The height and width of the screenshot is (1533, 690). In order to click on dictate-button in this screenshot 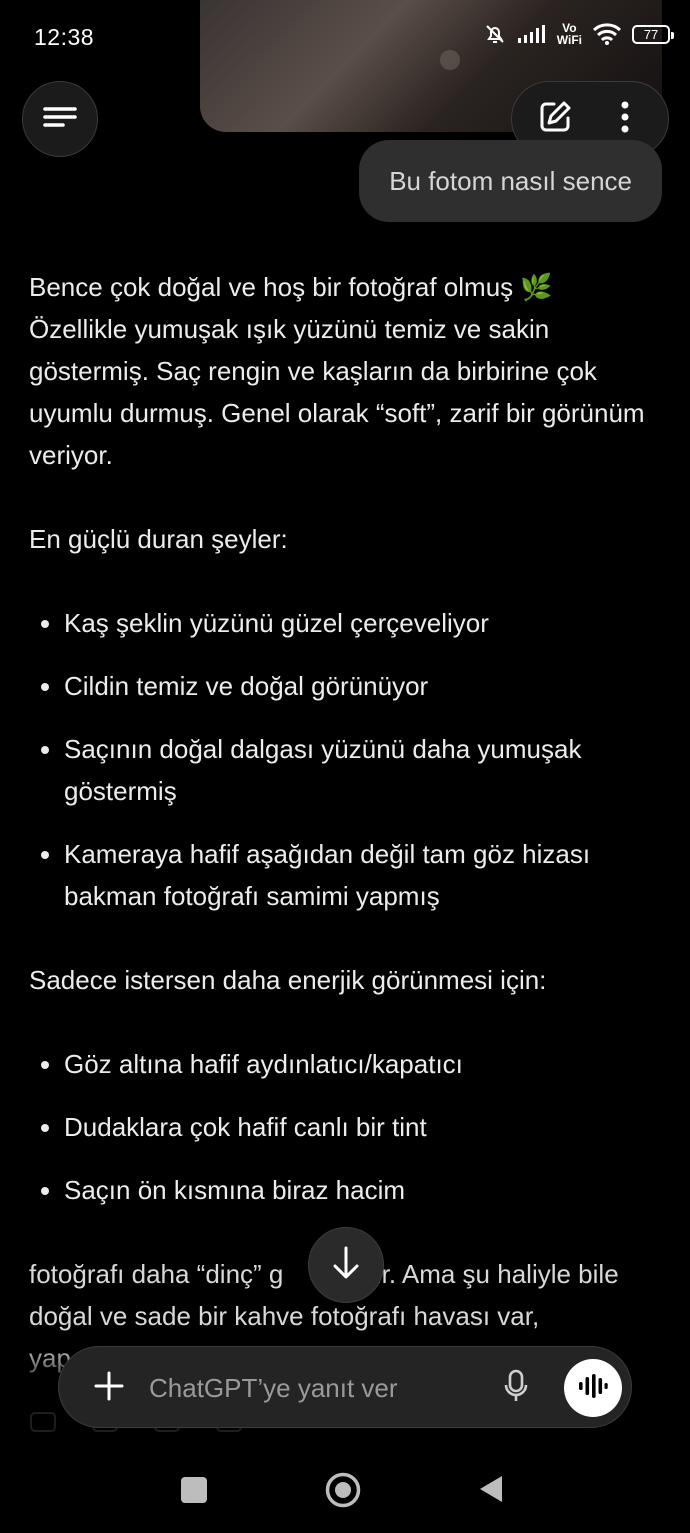, I will do `click(516, 1388)`.